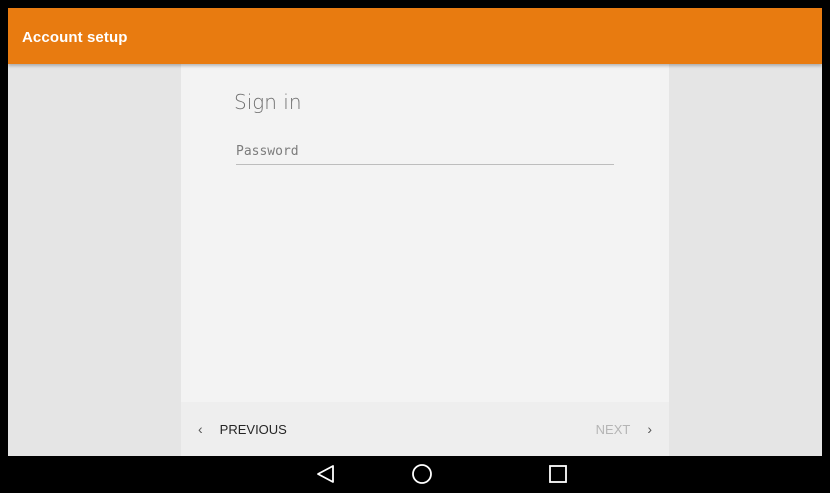  What do you see at coordinates (425, 429) in the screenshot?
I see `wizard-bottom-bar: ‹ PREVIOUS NEXT ›` at bounding box center [425, 429].